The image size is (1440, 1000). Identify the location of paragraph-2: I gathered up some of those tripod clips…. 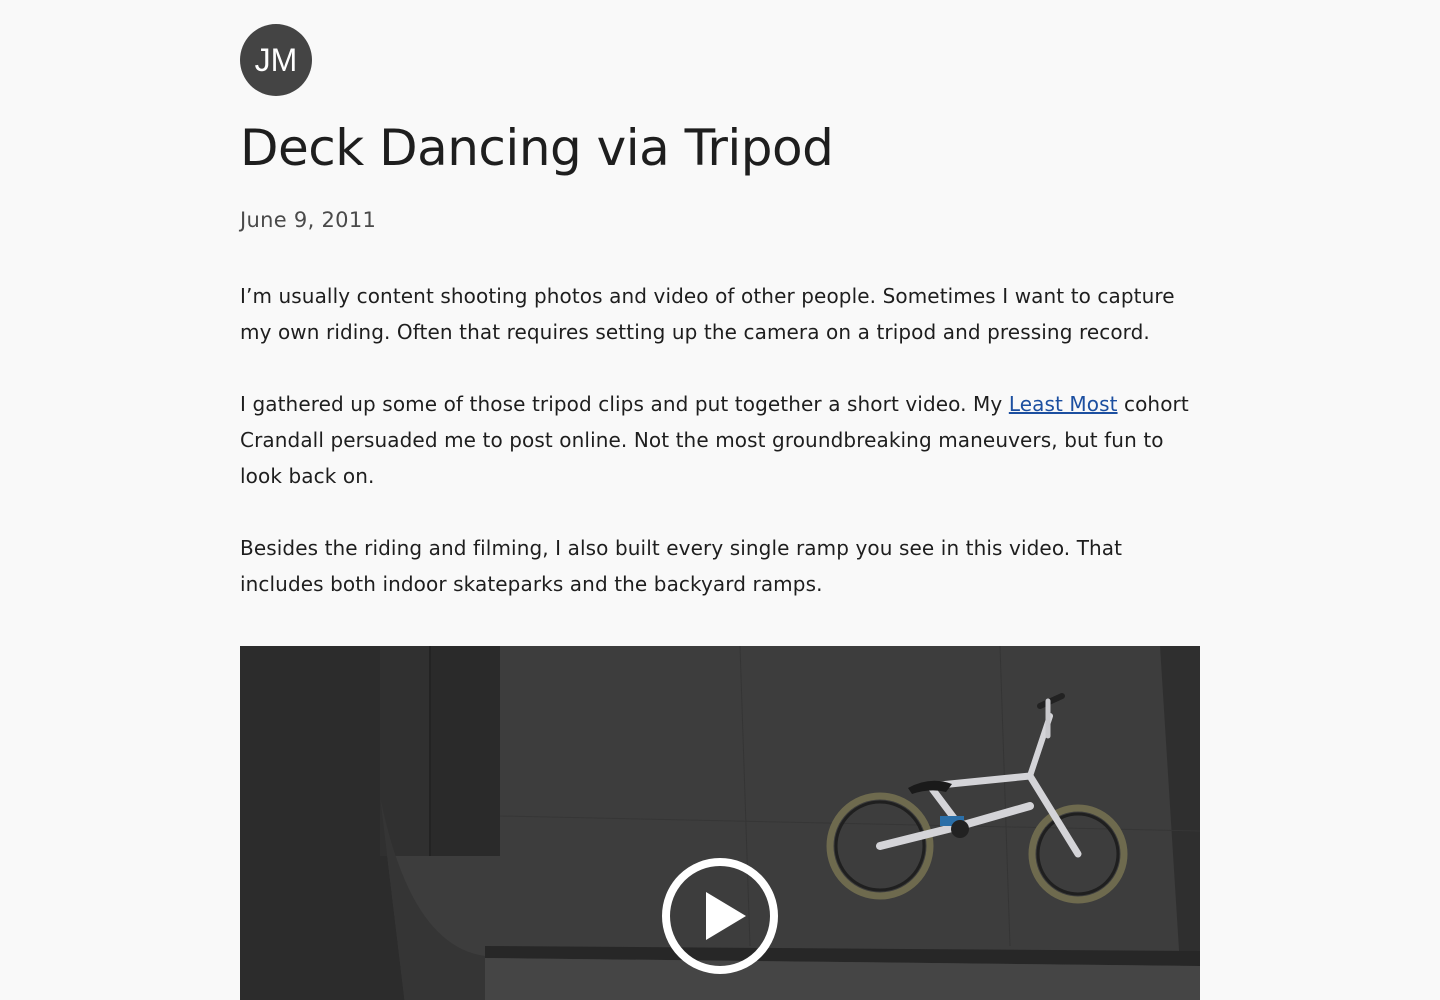
(720, 440).